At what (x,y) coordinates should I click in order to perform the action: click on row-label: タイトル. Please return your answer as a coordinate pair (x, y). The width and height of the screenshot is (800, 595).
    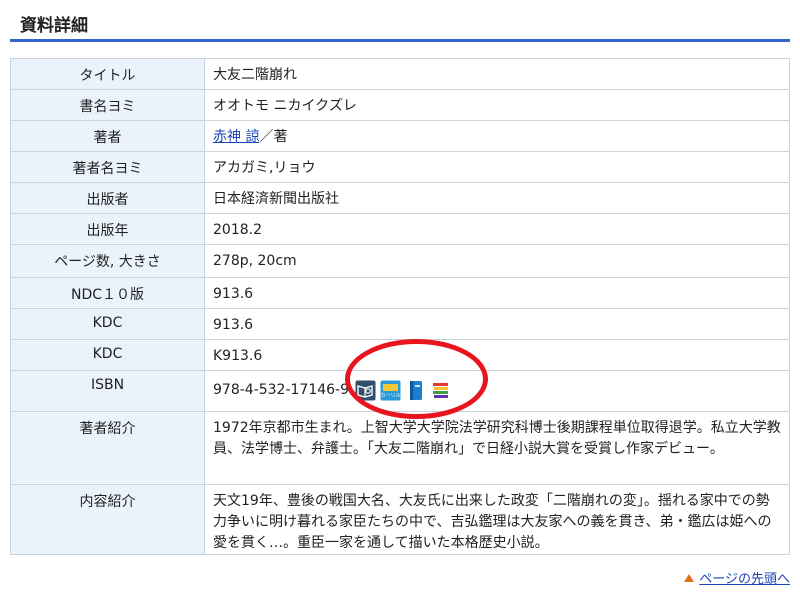
    Looking at the image, I should click on (107, 74).